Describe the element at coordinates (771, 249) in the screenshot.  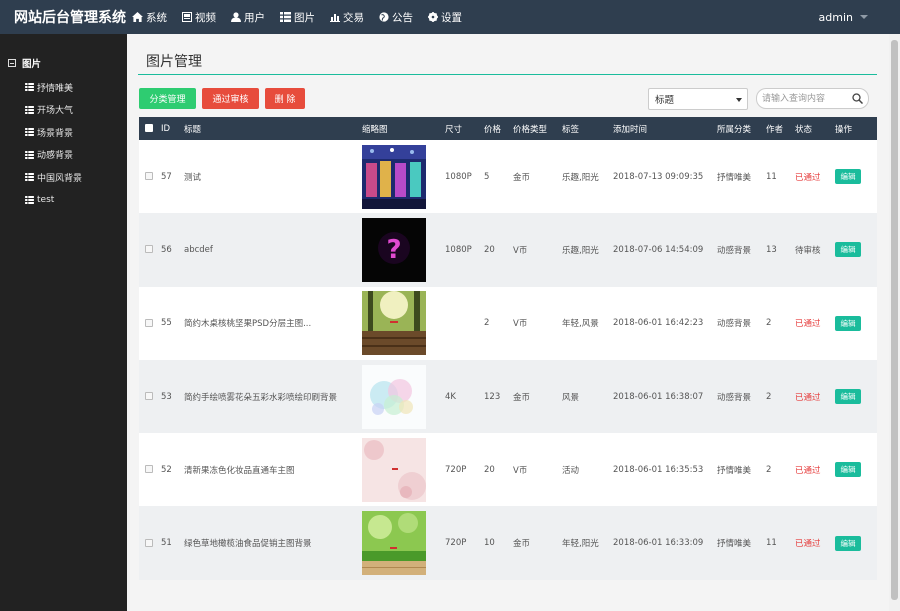
I see `cell-author: 13` at that location.